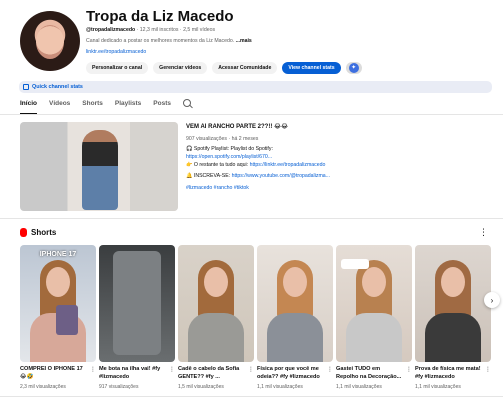 This screenshot has width=503, height=400. What do you see at coordinates (180, 68) in the screenshot?
I see `manage-videos-button: Gerenciar vídeos` at bounding box center [180, 68].